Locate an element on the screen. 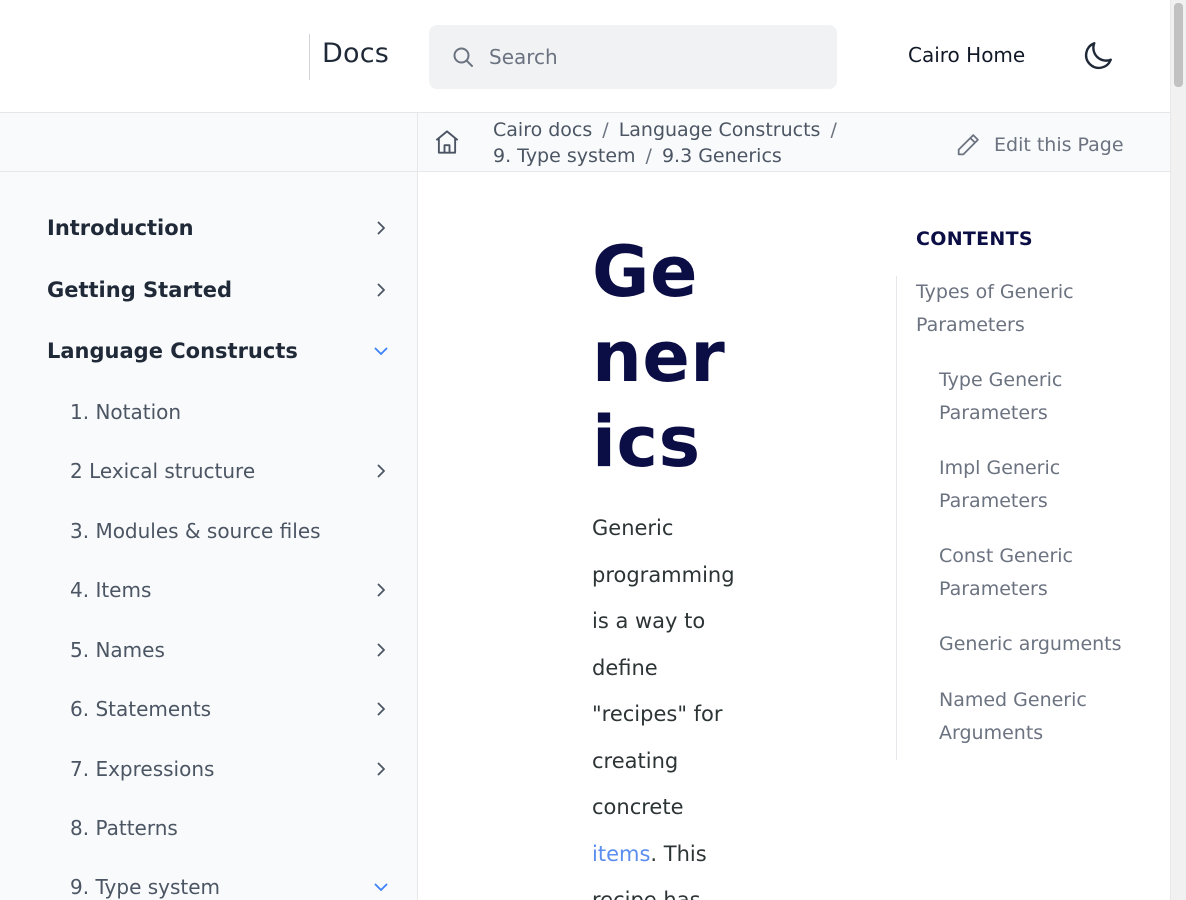 This screenshot has width=1186, height=900. sidebar-item-modules: 3. Modules & source files is located at coordinates (233, 531).